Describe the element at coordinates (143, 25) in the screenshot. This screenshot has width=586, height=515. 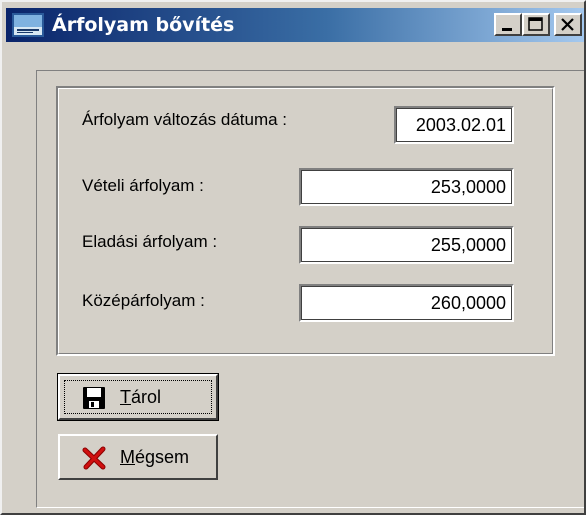
I see `window-title: Árfolyam bővítés` at that location.